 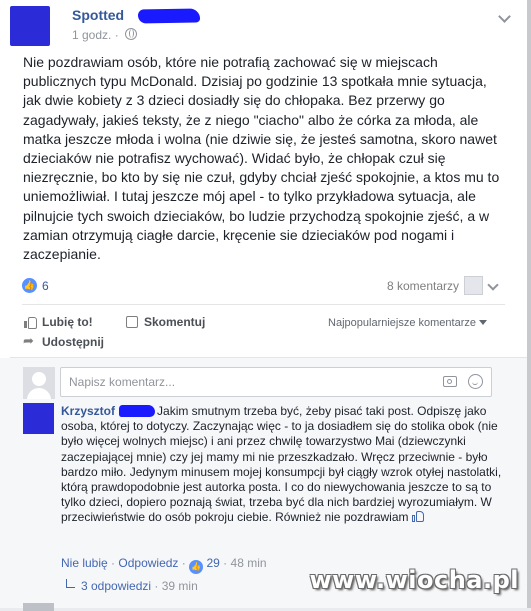 I want to click on comment-like-count: 29, so click(x=212, y=563).